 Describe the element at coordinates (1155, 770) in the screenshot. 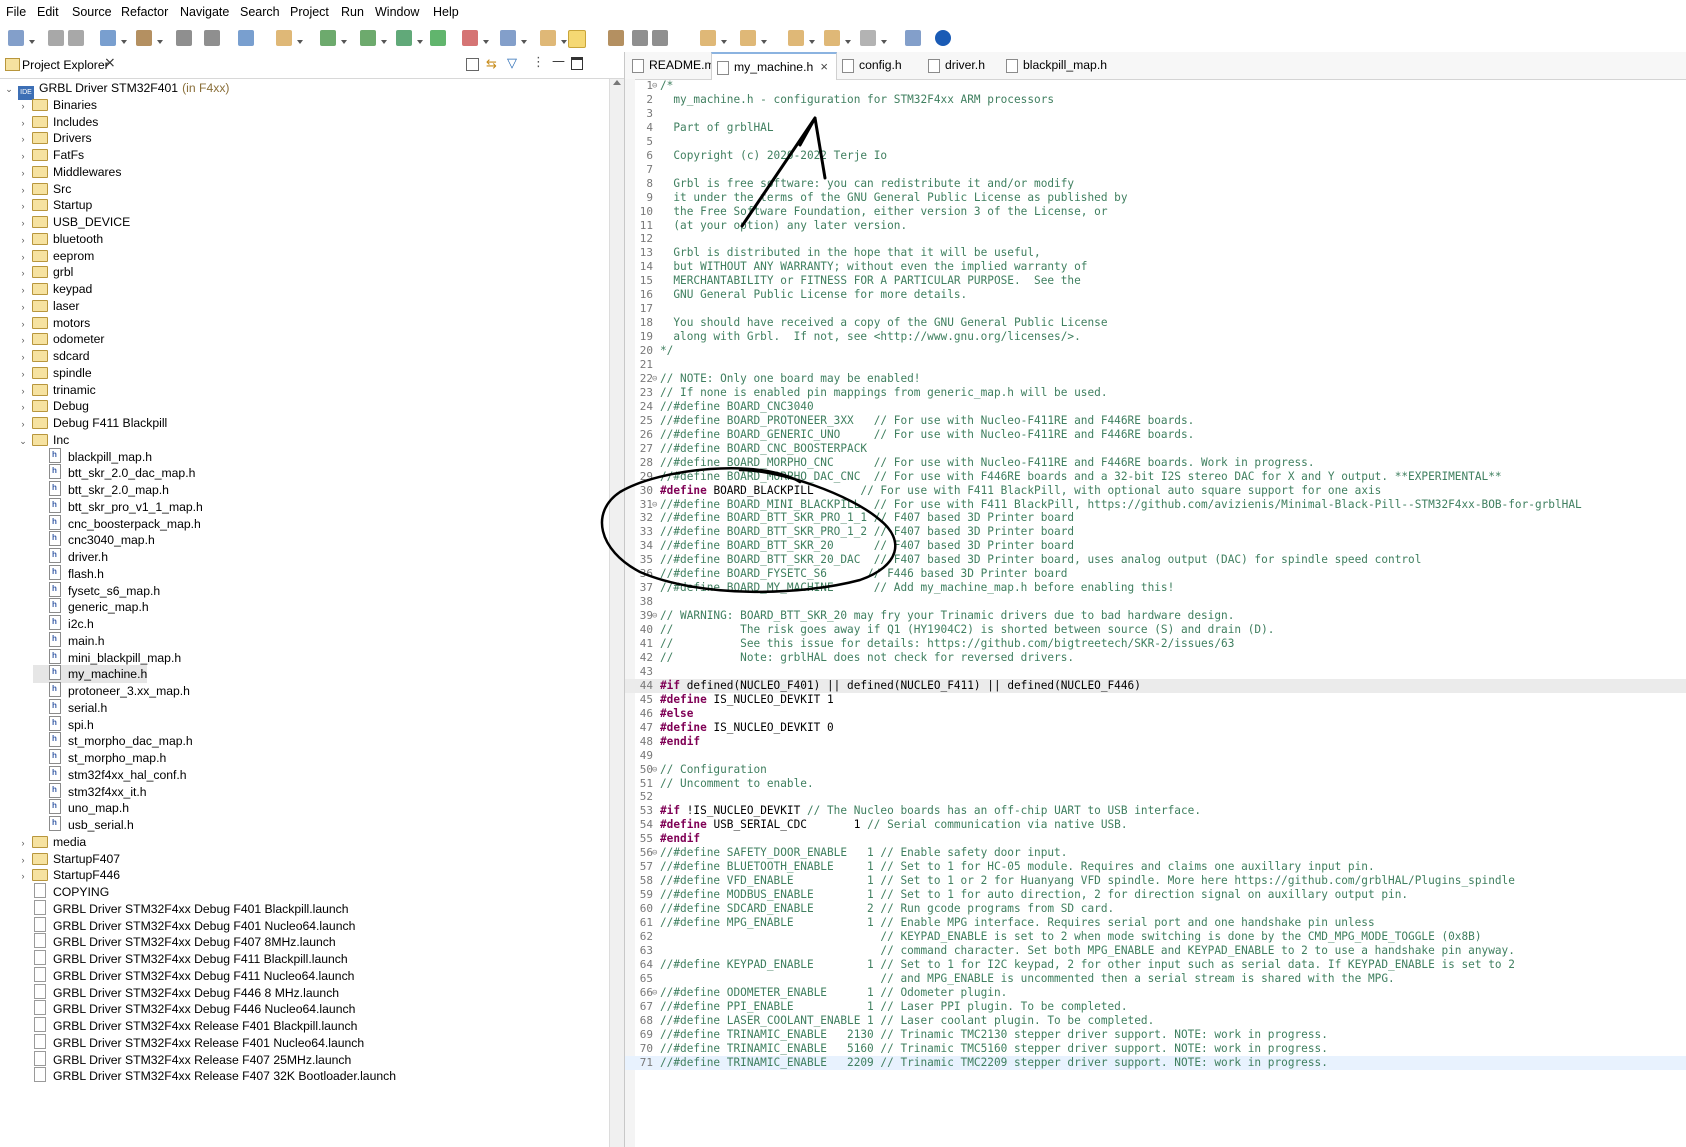

I see `code-line: 50 ⊖// Configuration` at that location.